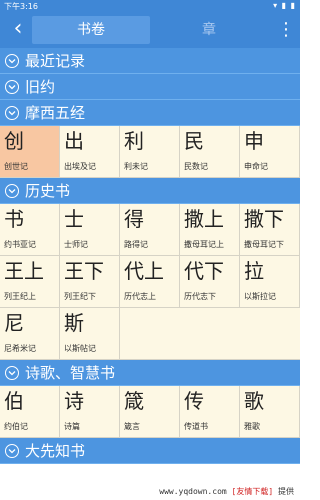  I want to click on watermark-tag: [友情下载], so click(252, 491).